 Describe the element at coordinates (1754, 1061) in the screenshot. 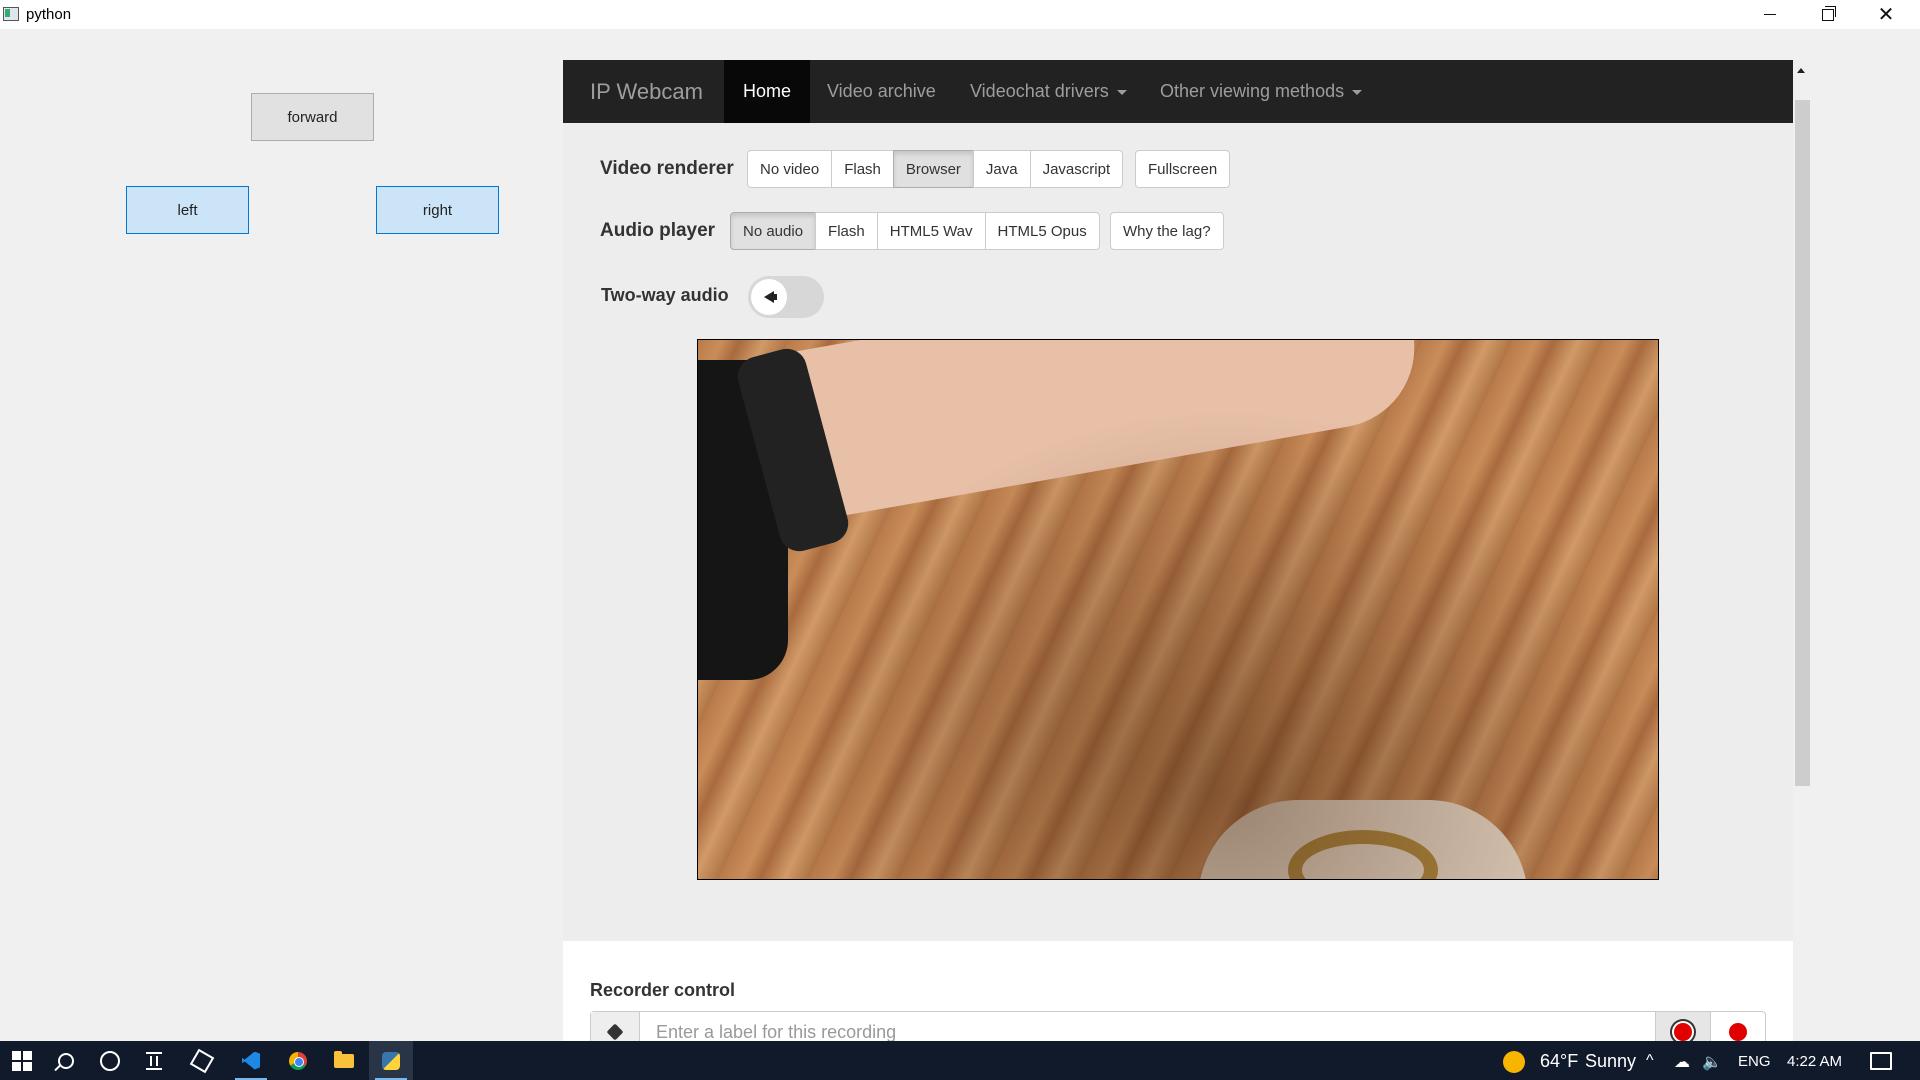

I see `language-indicator: ENG` at that location.